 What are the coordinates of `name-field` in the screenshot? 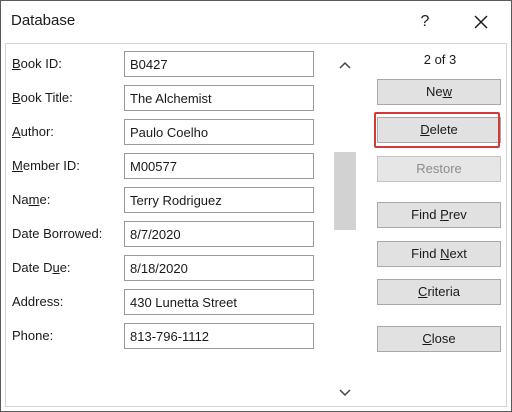 It's located at (219, 200).